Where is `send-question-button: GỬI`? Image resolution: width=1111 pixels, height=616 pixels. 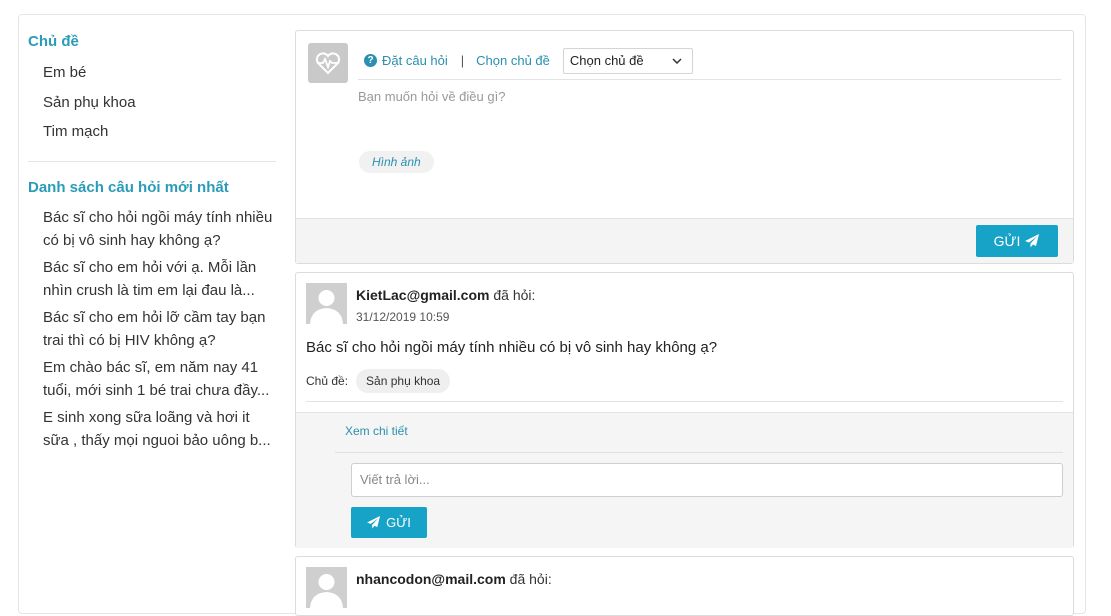
send-question-button: GỬI is located at coordinates (1017, 241).